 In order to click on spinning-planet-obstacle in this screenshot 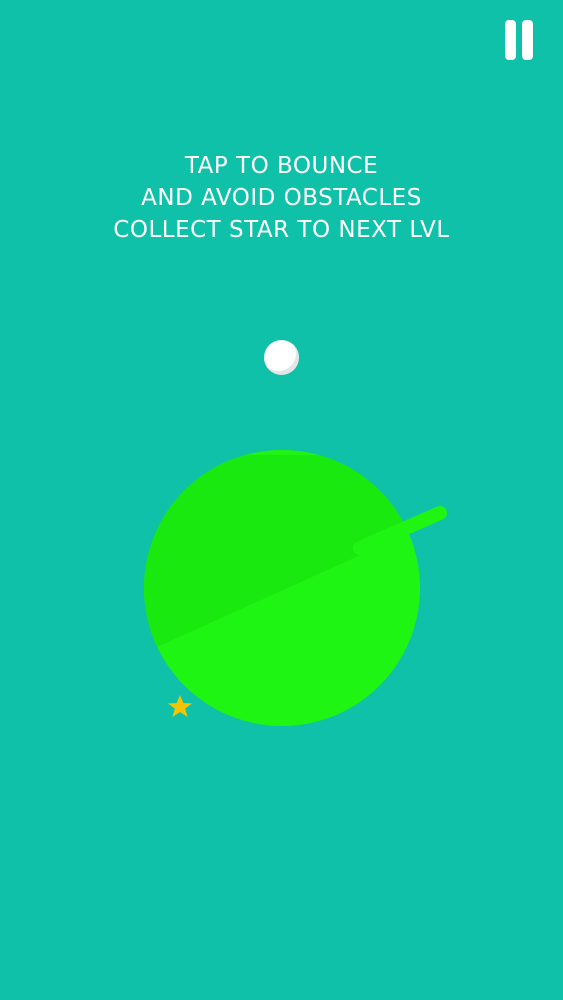, I will do `click(295, 588)`.